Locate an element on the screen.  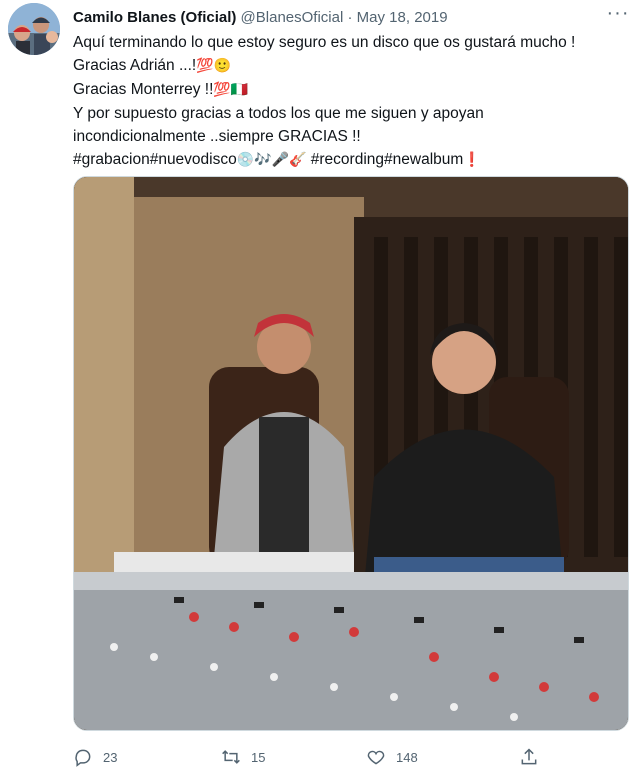
share-button is located at coordinates (534, 757).